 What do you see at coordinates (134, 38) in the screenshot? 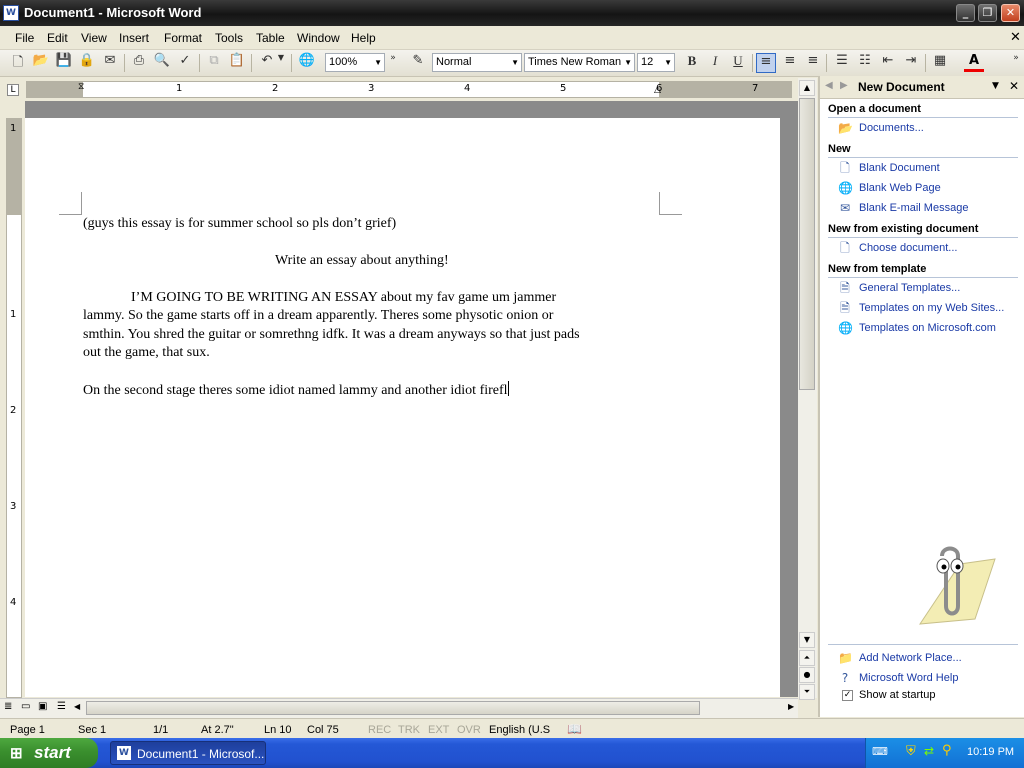
I see `menu-insert: Insert` at bounding box center [134, 38].